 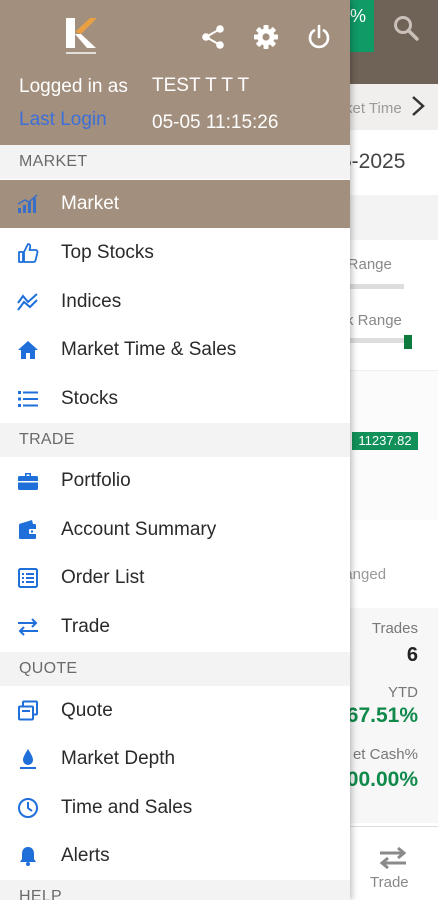 What do you see at coordinates (149, 349) in the screenshot?
I see `menu-item-label: Market Time & Sales` at bounding box center [149, 349].